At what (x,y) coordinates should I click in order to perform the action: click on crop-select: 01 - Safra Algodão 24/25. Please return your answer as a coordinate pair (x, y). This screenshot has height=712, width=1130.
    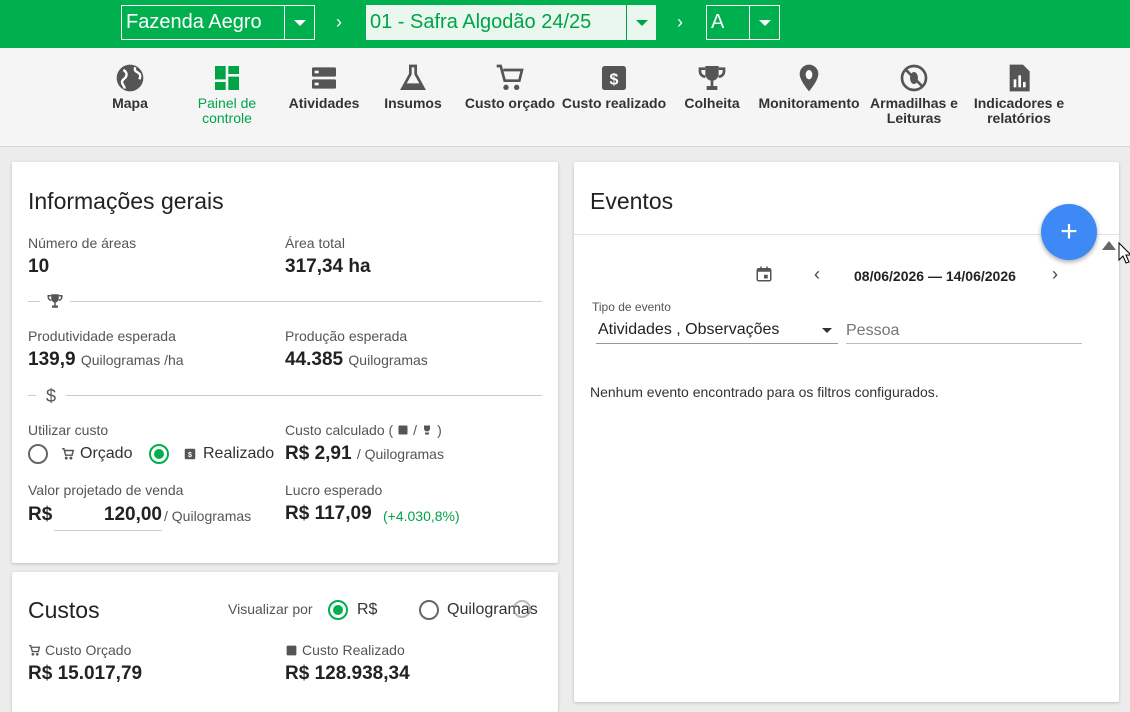
    Looking at the image, I should click on (511, 22).